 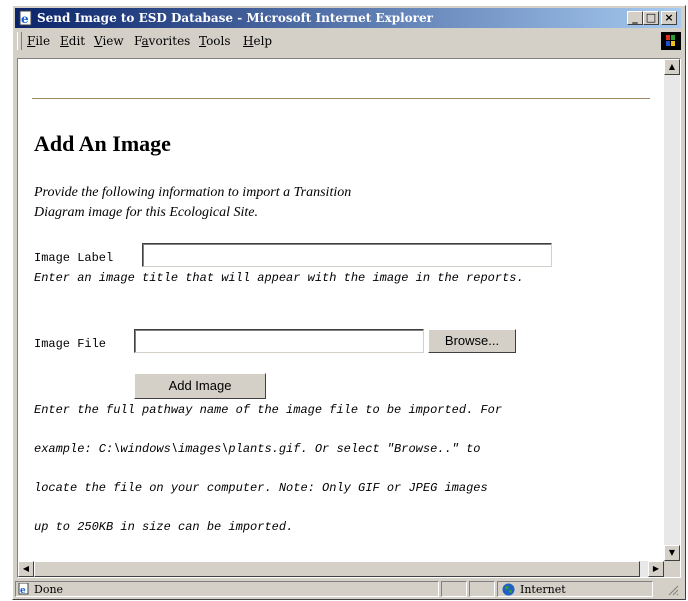 I want to click on add-image-button: Add Image, so click(x=200, y=386).